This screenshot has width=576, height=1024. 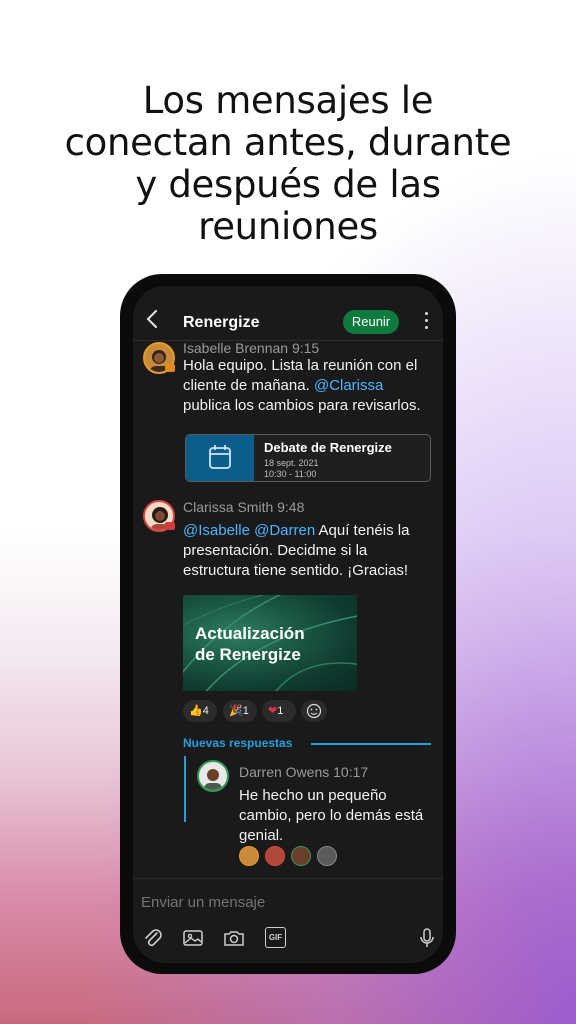 What do you see at coordinates (244, 507) in the screenshot?
I see `message-author-time: Clarissa Smith 9:48` at bounding box center [244, 507].